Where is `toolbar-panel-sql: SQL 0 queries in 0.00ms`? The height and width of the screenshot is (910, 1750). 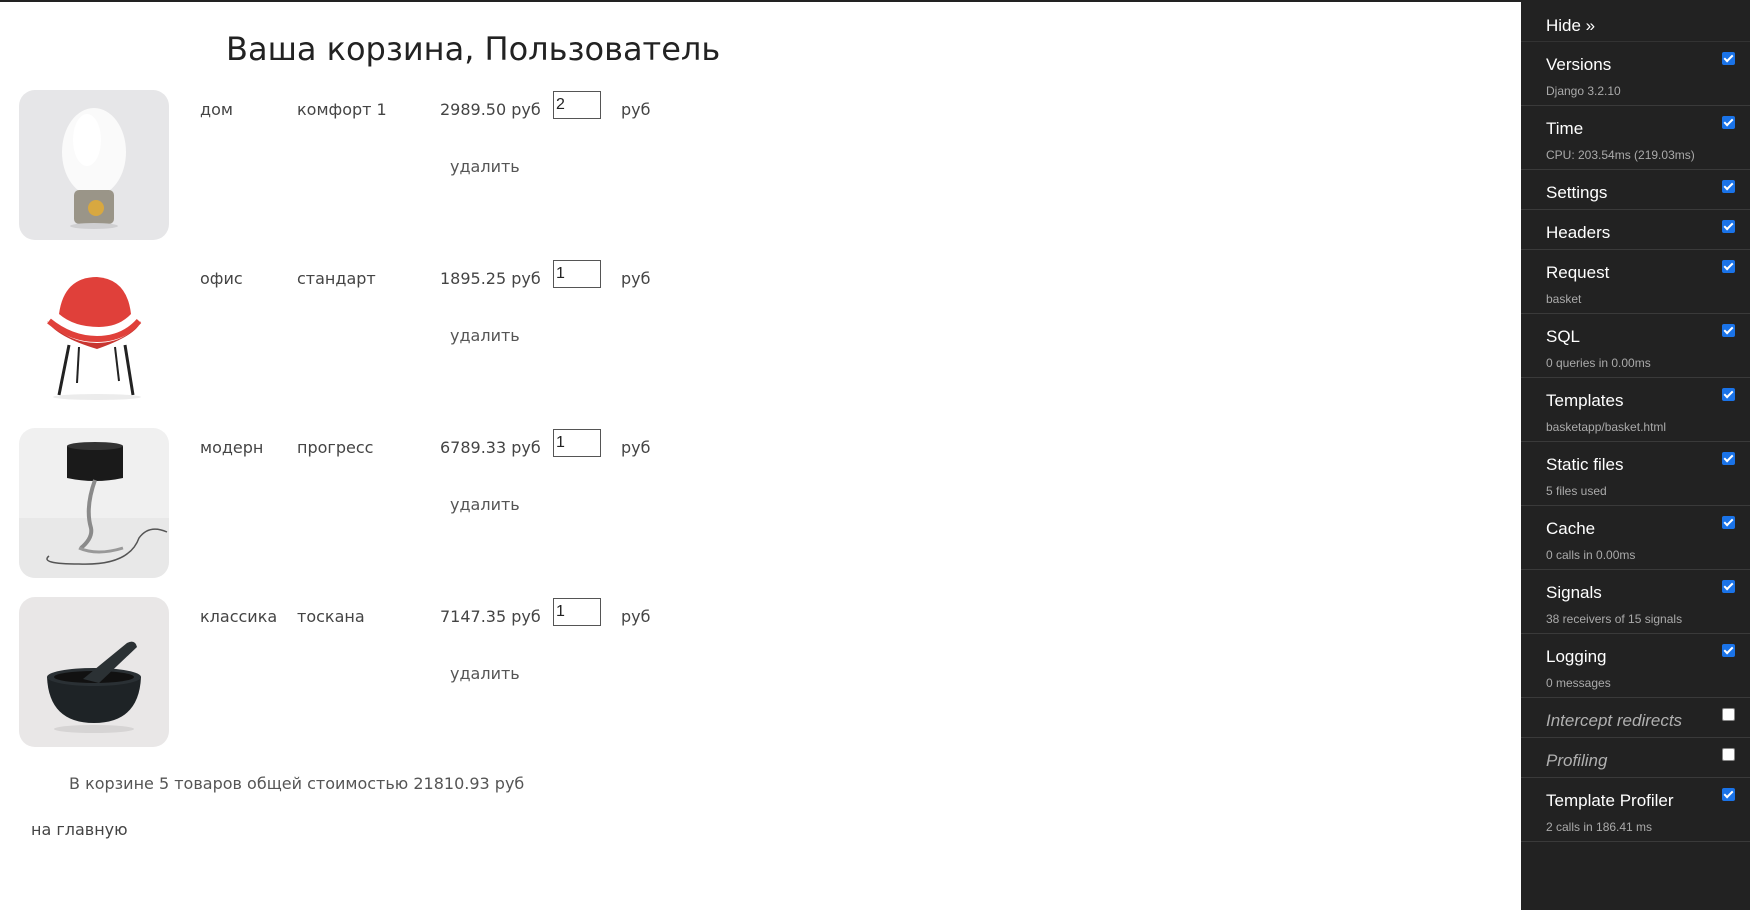 toolbar-panel-sql: SQL 0 queries in 0.00ms is located at coordinates (1635, 346).